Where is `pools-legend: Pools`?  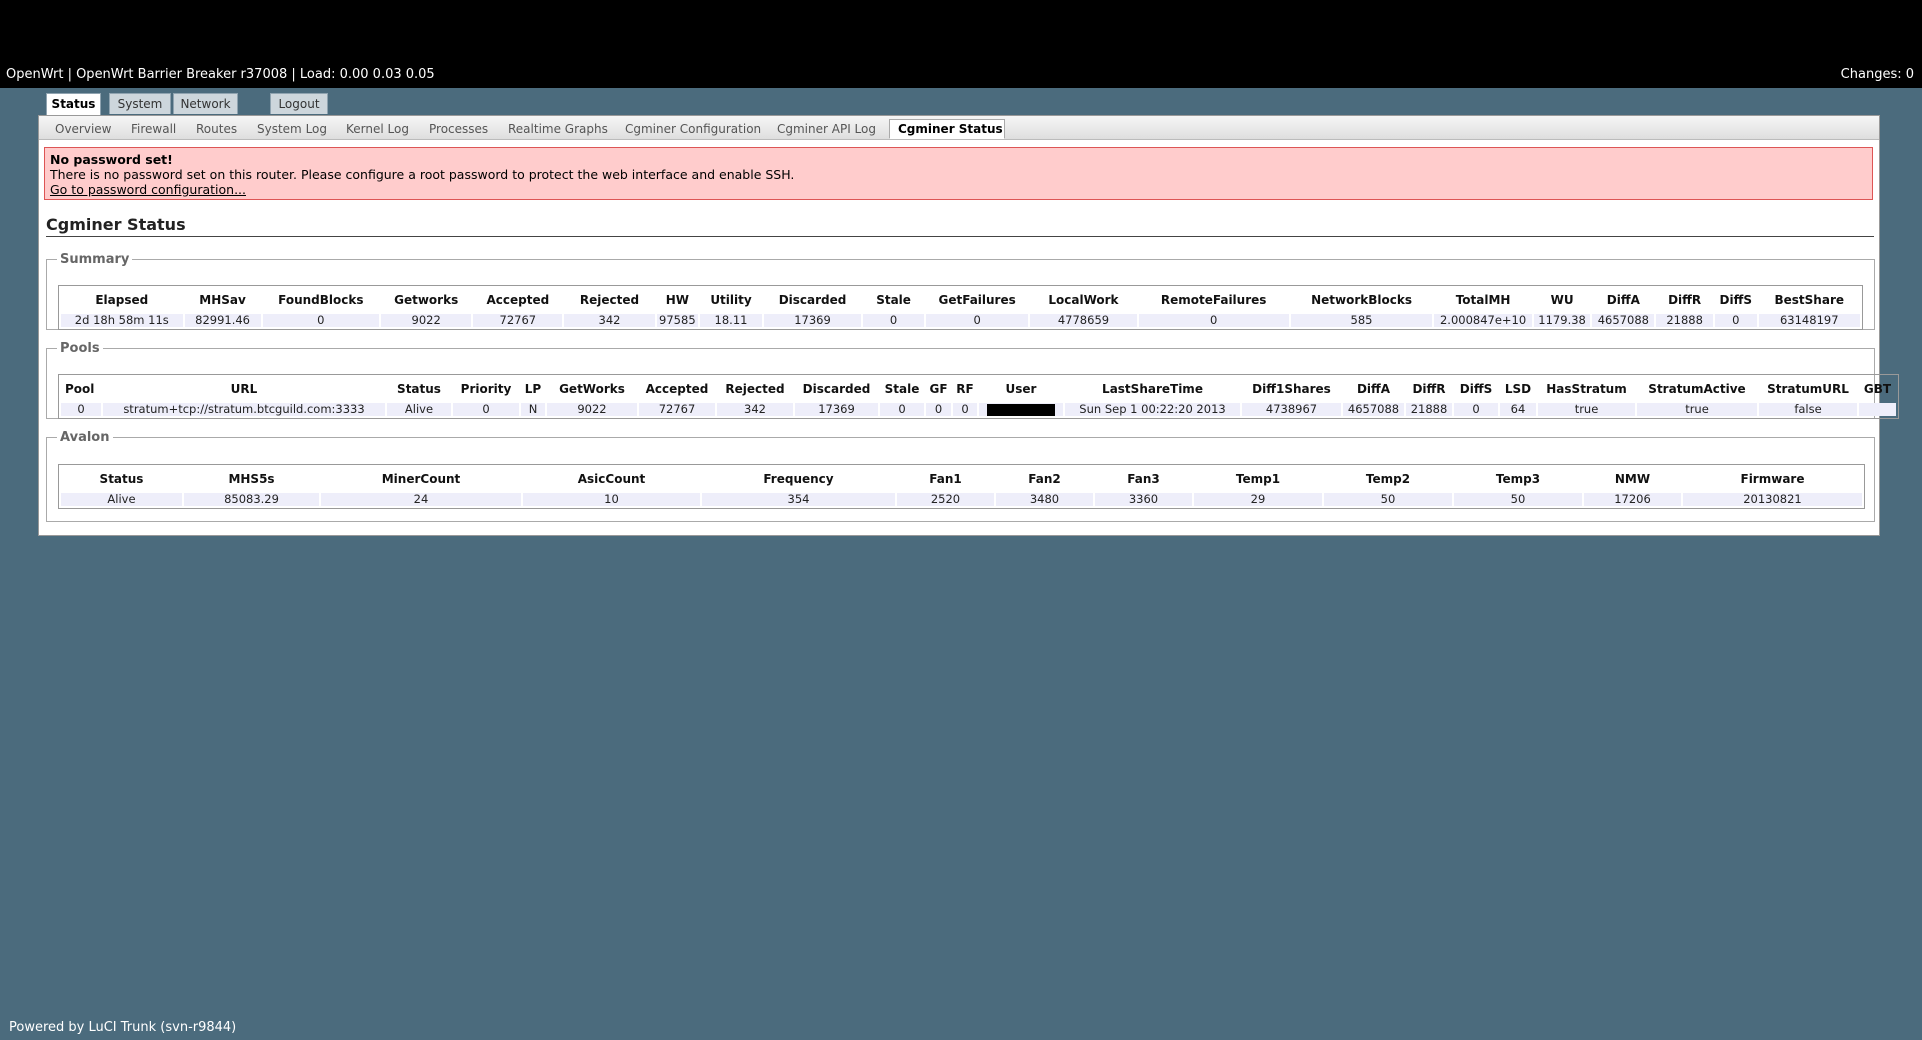
pools-legend: Pools is located at coordinates (80, 348).